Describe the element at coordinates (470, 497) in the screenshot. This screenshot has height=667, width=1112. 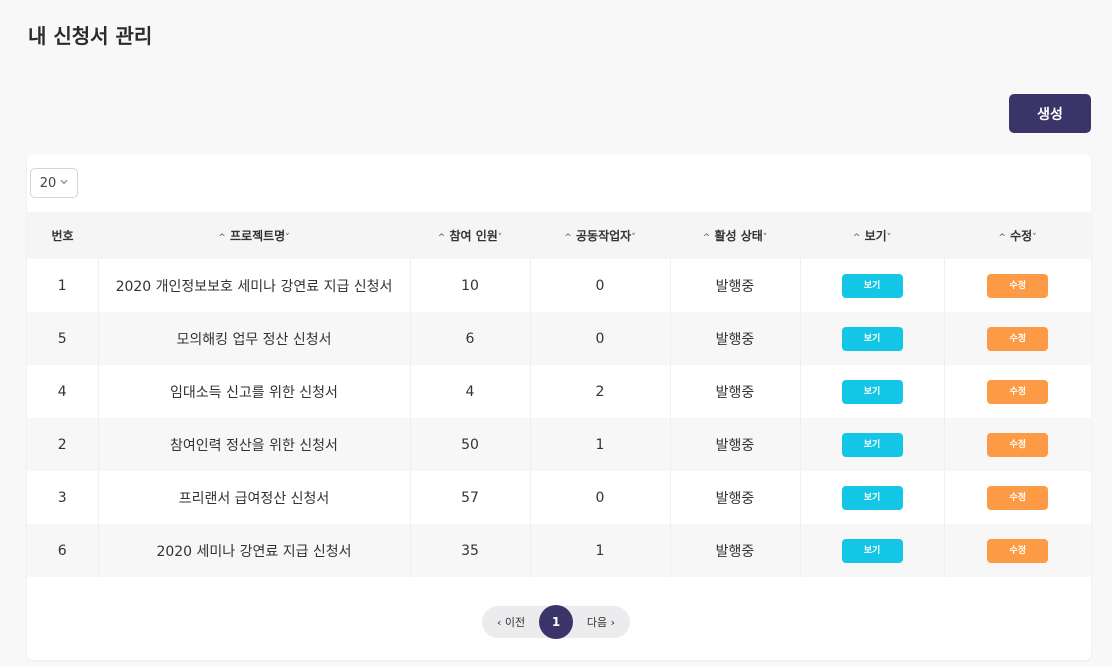
I see `cell-participants: 57` at that location.